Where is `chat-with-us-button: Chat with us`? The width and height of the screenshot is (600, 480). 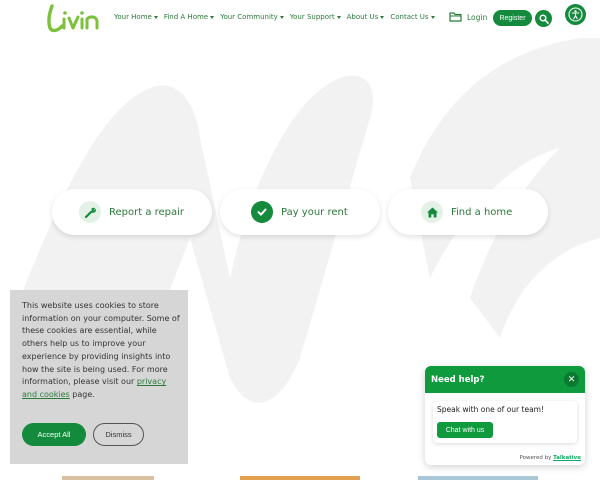
chat-with-us-button: Chat with us is located at coordinates (465, 430).